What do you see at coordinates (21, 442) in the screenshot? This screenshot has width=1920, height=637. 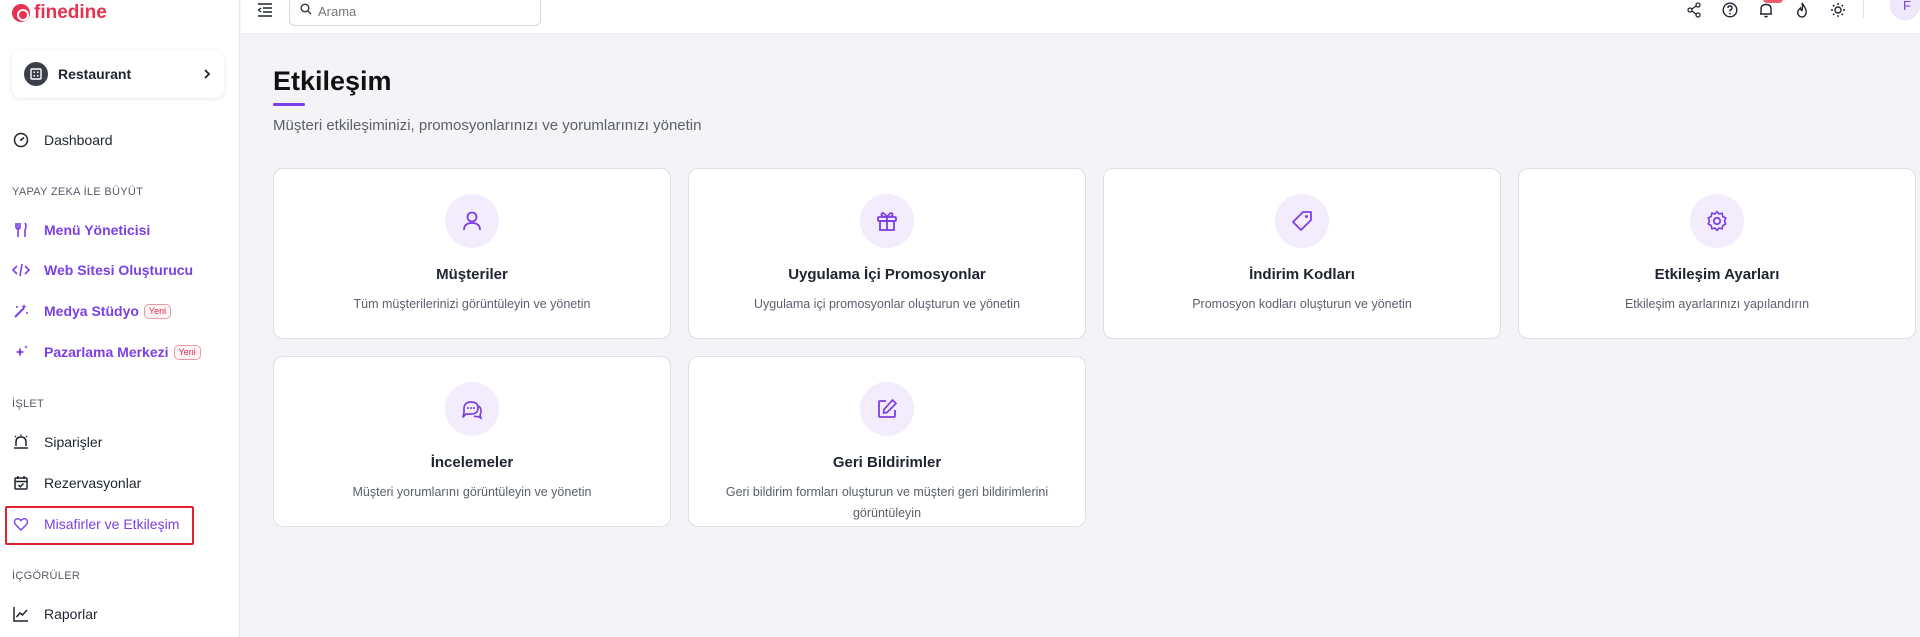 I see `bell-alarm-icon` at bounding box center [21, 442].